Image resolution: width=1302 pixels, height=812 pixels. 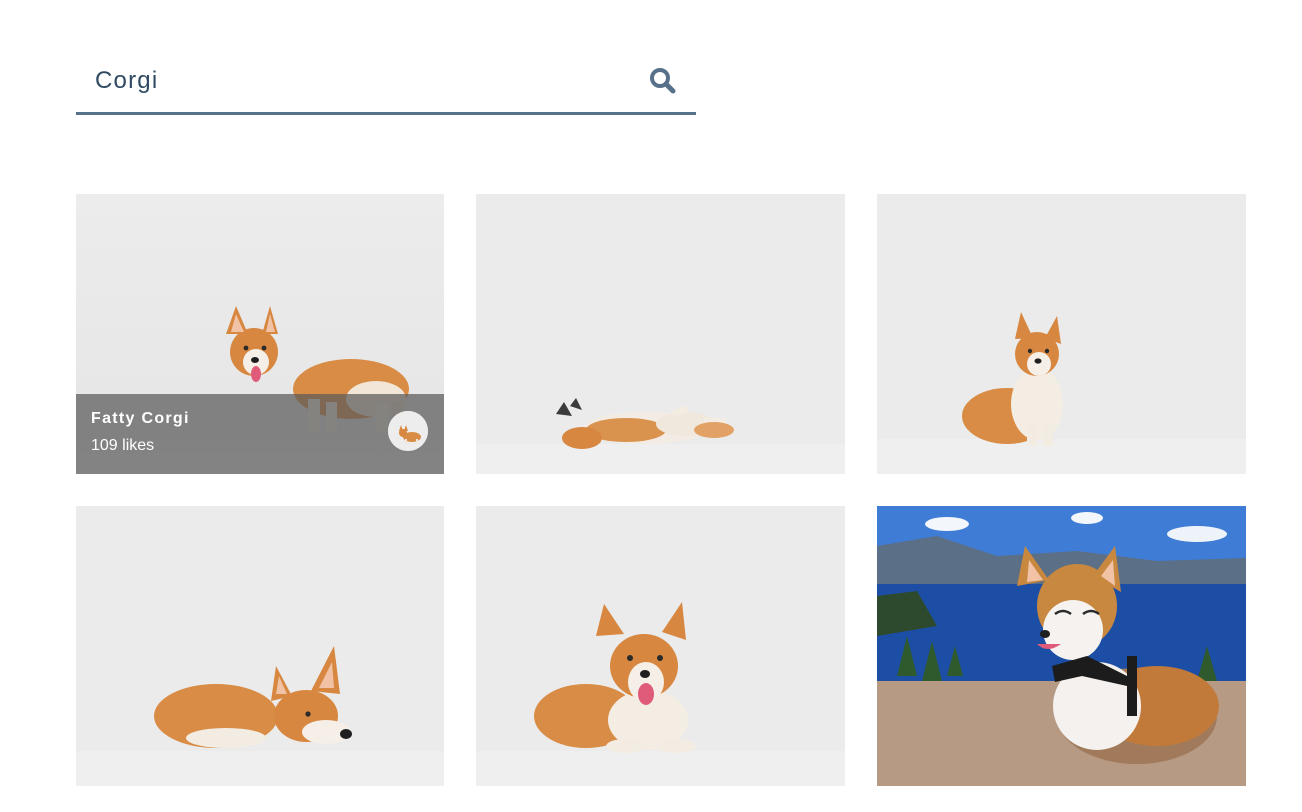 I want to click on search-button, so click(x=663, y=81).